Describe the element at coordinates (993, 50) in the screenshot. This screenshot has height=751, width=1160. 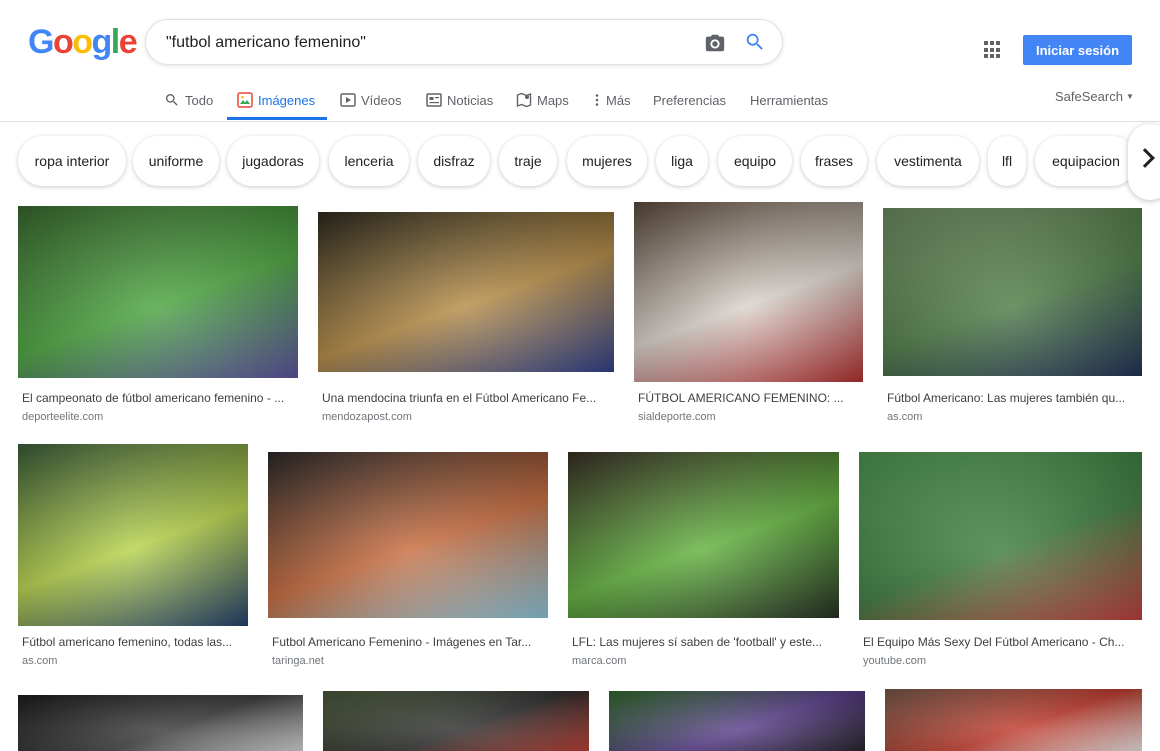
I see `apps-grid-icon` at that location.